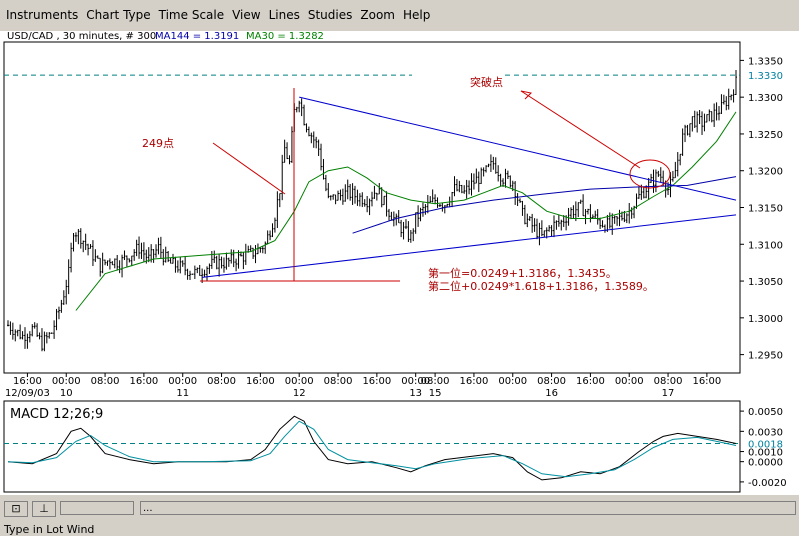 Image resolution: width=799 pixels, height=536 pixels. Describe the element at coordinates (97, 508) in the screenshot. I see `toolbar-field-left` at that location.